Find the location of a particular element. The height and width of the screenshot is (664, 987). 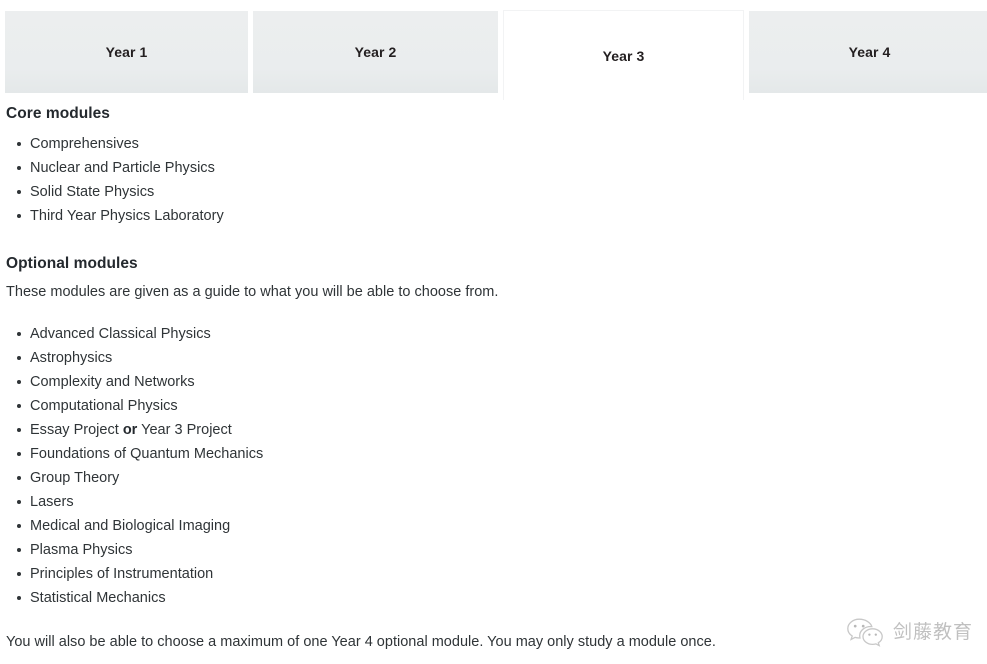

tab-year-1-label: Year 1 is located at coordinates (126, 52).